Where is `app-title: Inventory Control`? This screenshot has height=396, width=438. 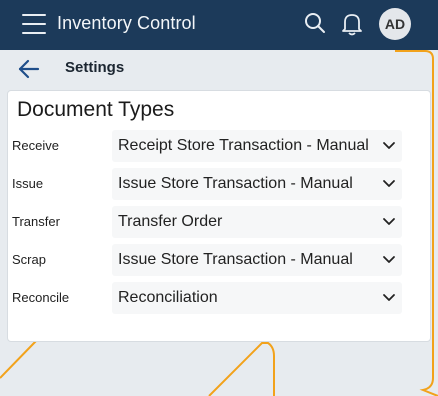
app-title: Inventory Control is located at coordinates (126, 23).